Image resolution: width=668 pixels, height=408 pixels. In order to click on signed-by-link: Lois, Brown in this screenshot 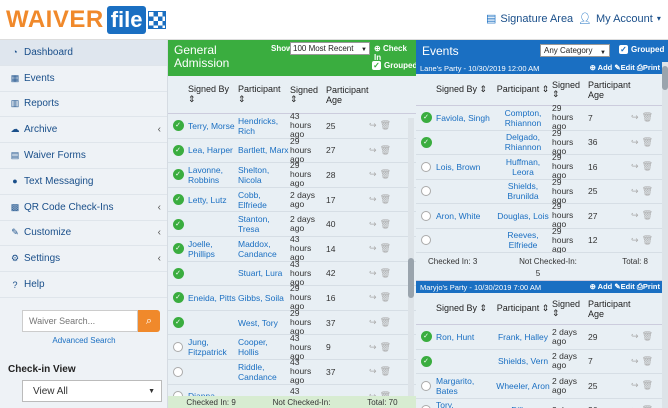, I will do `click(465, 167)`.